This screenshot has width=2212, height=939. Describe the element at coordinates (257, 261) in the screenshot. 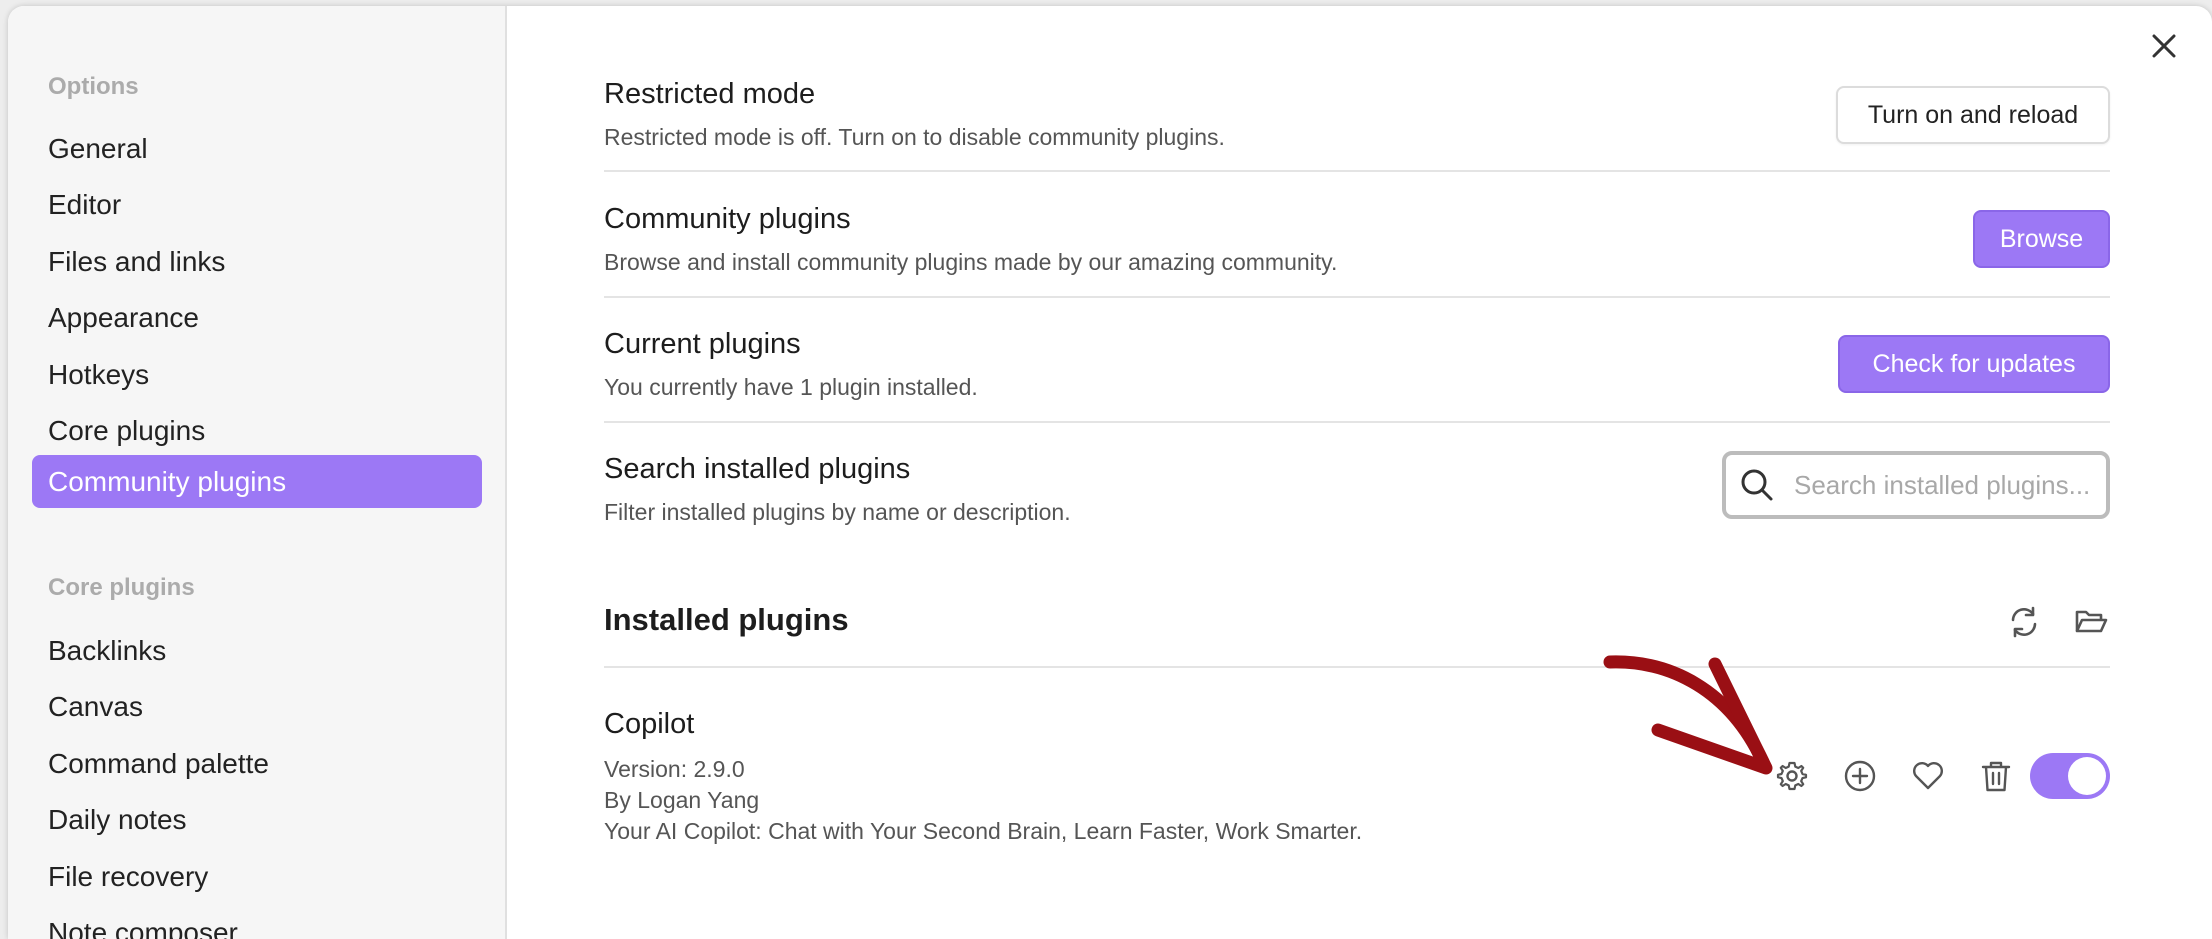

I see `sidebar-item-files-and-links: Files and links` at that location.